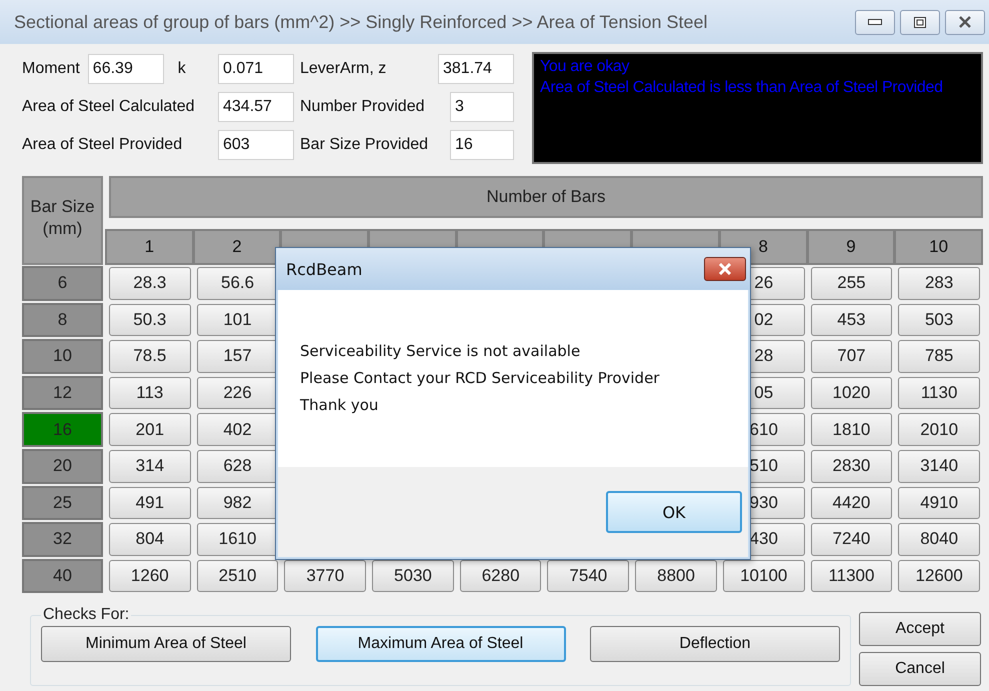 The width and height of the screenshot is (989, 691). What do you see at coordinates (340, 405) in the screenshot?
I see `dialog-message: Thank you` at bounding box center [340, 405].